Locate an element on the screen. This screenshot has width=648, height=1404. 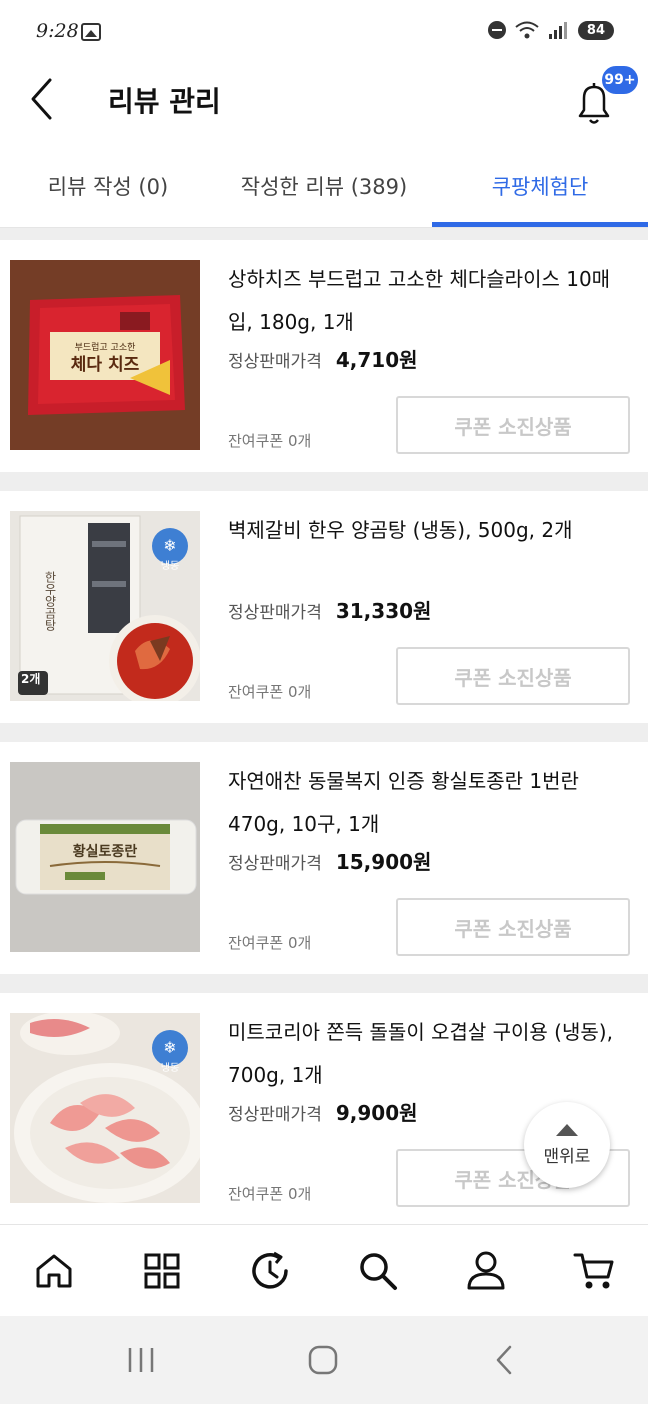
home-icon is located at coordinates (54, 1271).